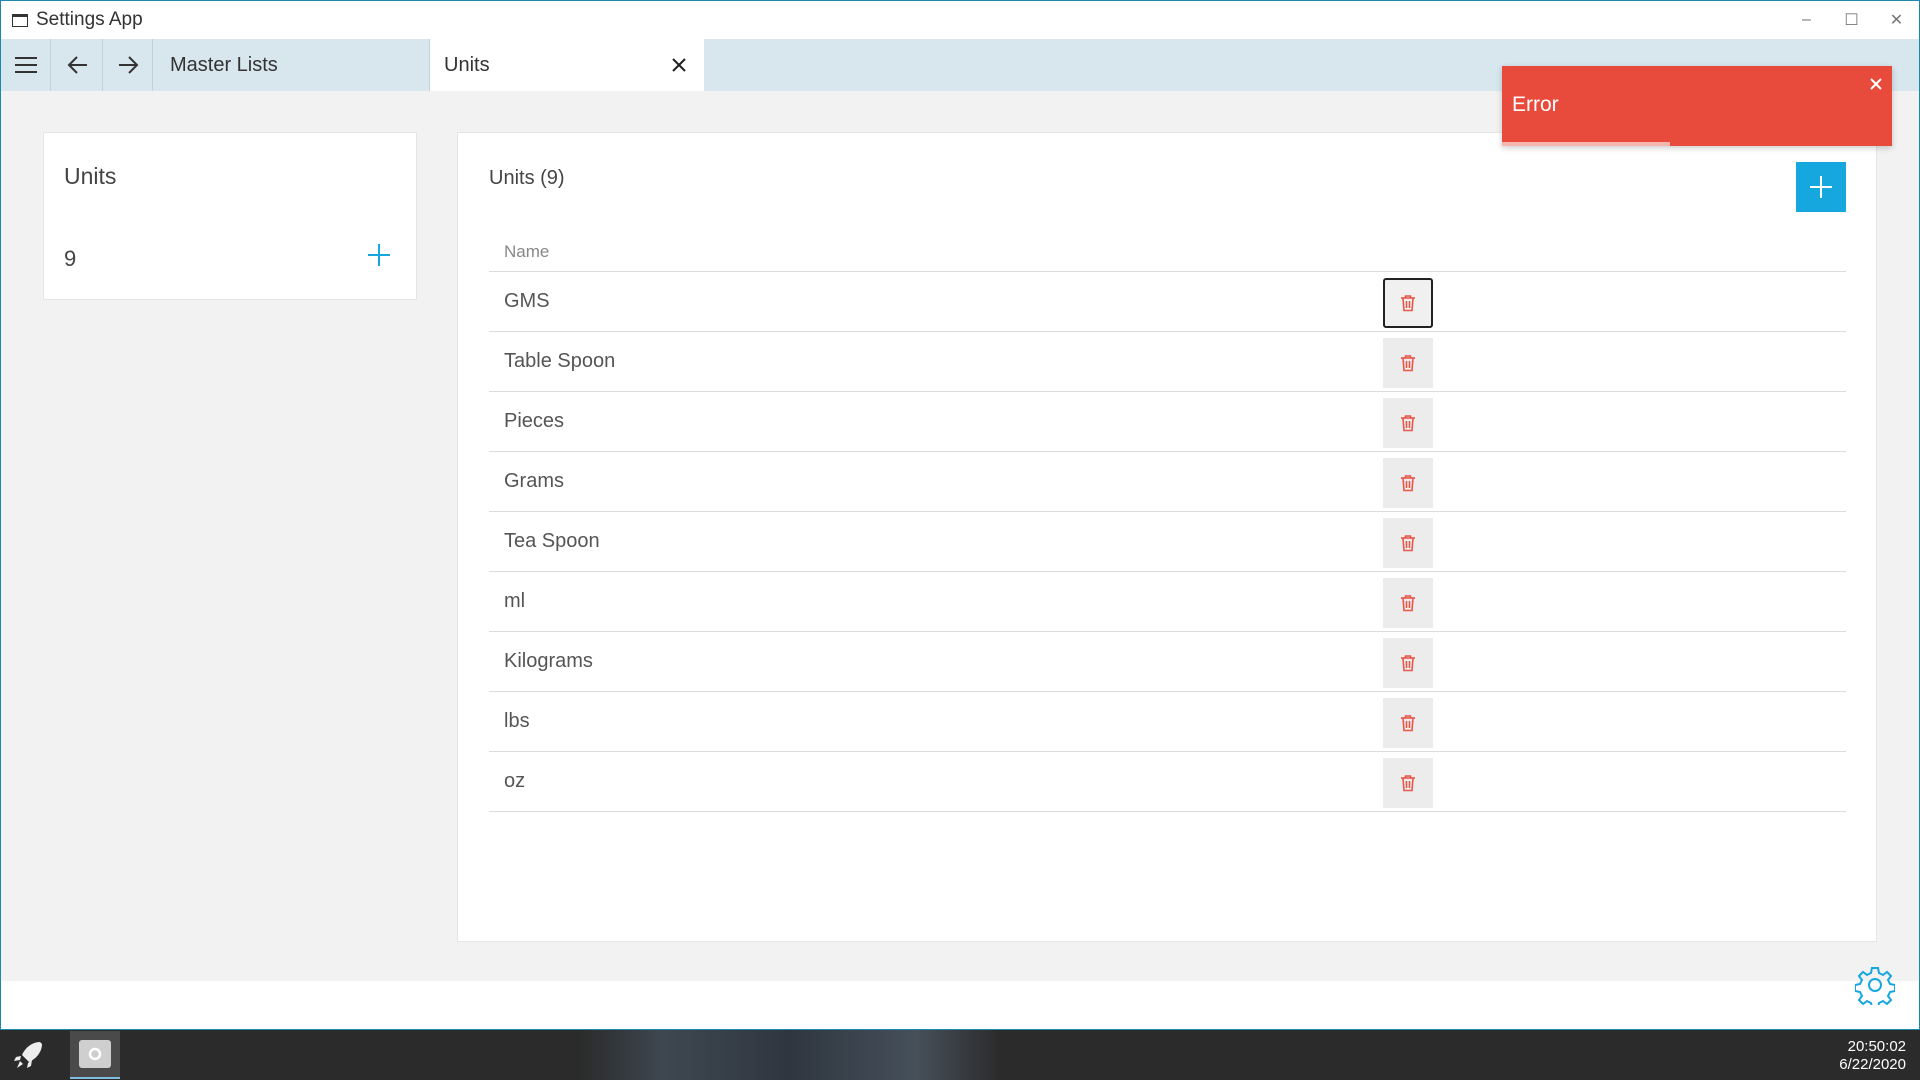 This screenshot has height=1080, width=1920. I want to click on toast-progress-bar, so click(1586, 144).